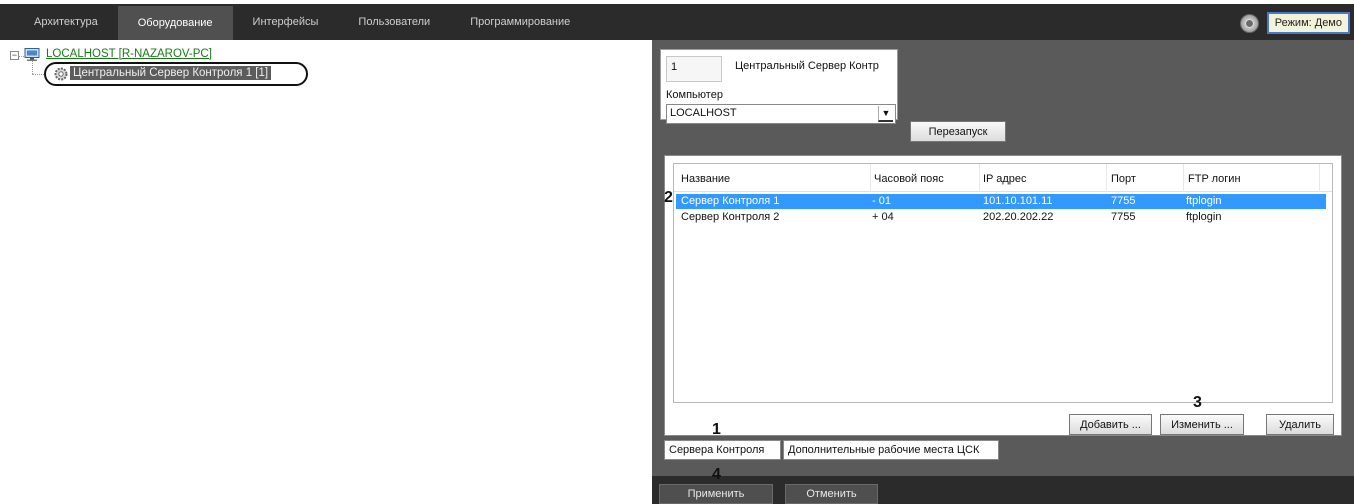  What do you see at coordinates (171, 73) in the screenshot?
I see `tree-child-label: Центральный Сервер Контроля 1 [1]` at bounding box center [171, 73].